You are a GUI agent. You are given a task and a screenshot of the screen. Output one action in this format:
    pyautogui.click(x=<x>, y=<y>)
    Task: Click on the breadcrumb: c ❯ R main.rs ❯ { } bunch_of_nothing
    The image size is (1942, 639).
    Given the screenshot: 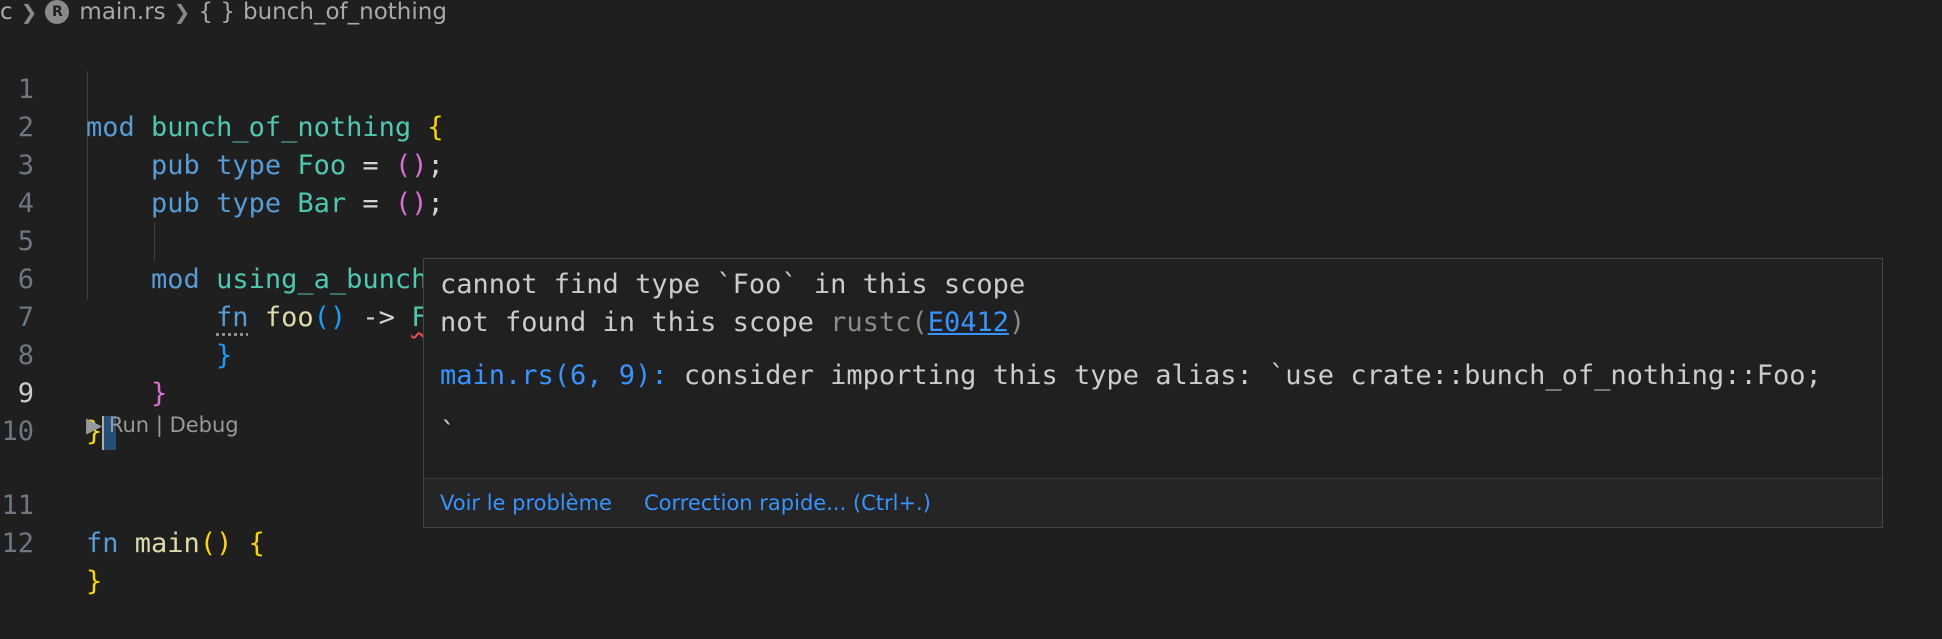 What is the action you would take?
    pyautogui.click(x=223, y=12)
    